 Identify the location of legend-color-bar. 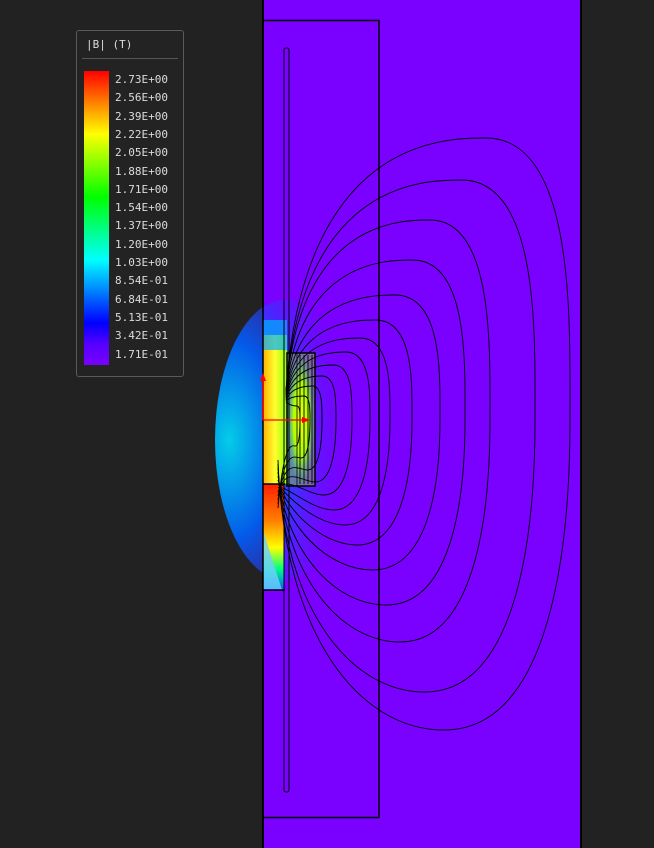
(96, 218).